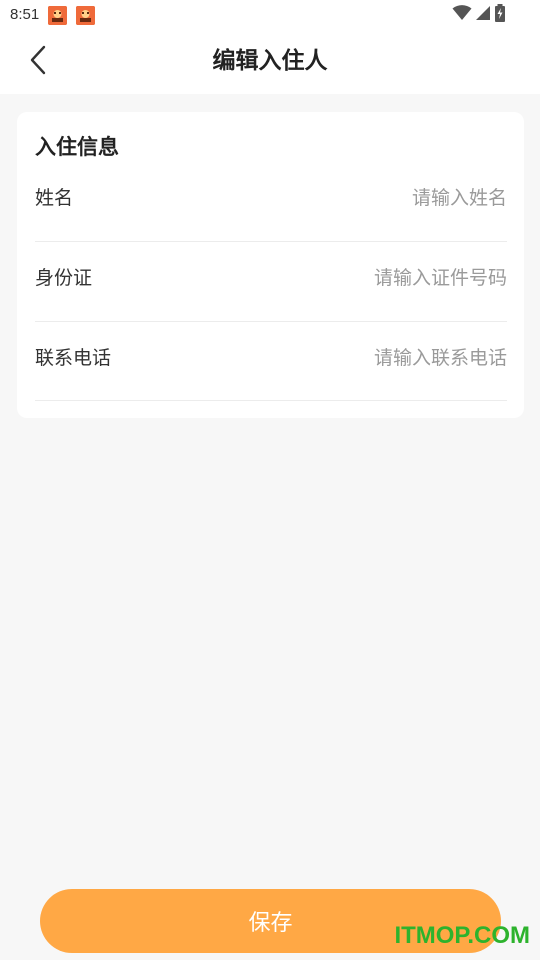 The height and width of the screenshot is (960, 540). I want to click on status-bar: 8:51, so click(270, 16).